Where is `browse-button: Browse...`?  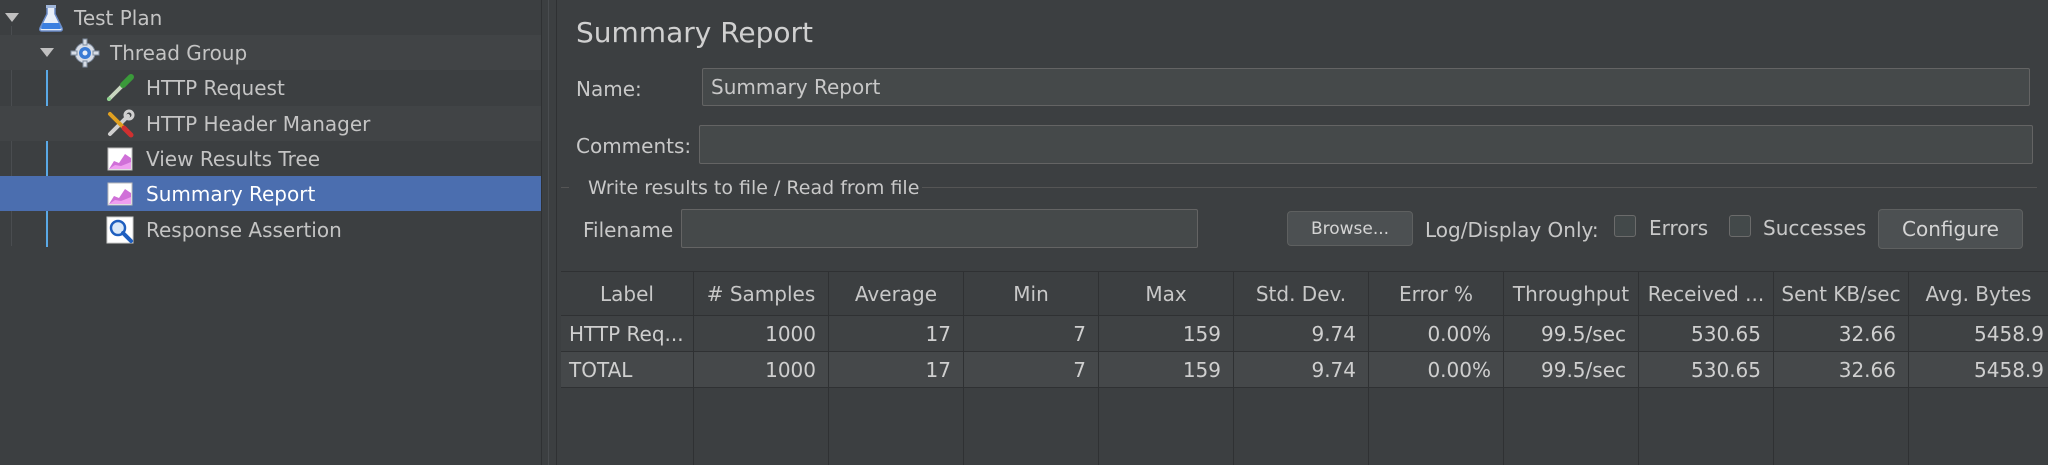 browse-button: Browse... is located at coordinates (1350, 228).